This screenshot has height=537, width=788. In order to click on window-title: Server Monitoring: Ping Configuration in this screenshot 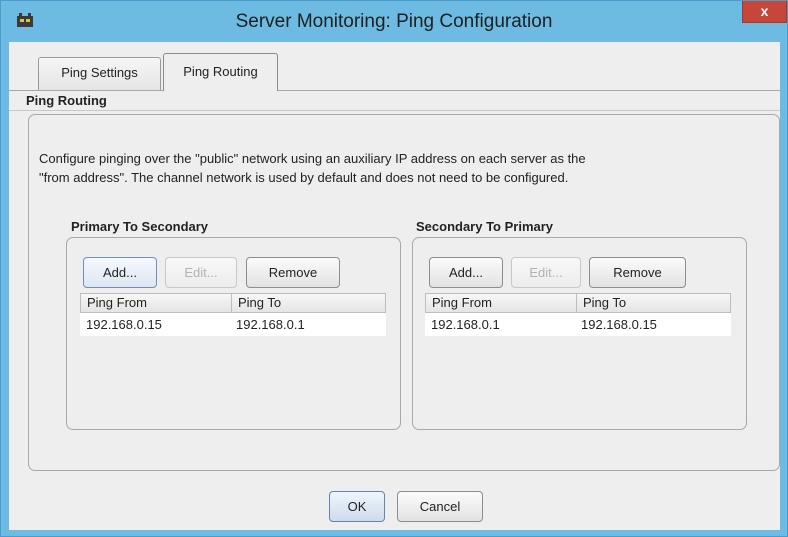, I will do `click(394, 21)`.